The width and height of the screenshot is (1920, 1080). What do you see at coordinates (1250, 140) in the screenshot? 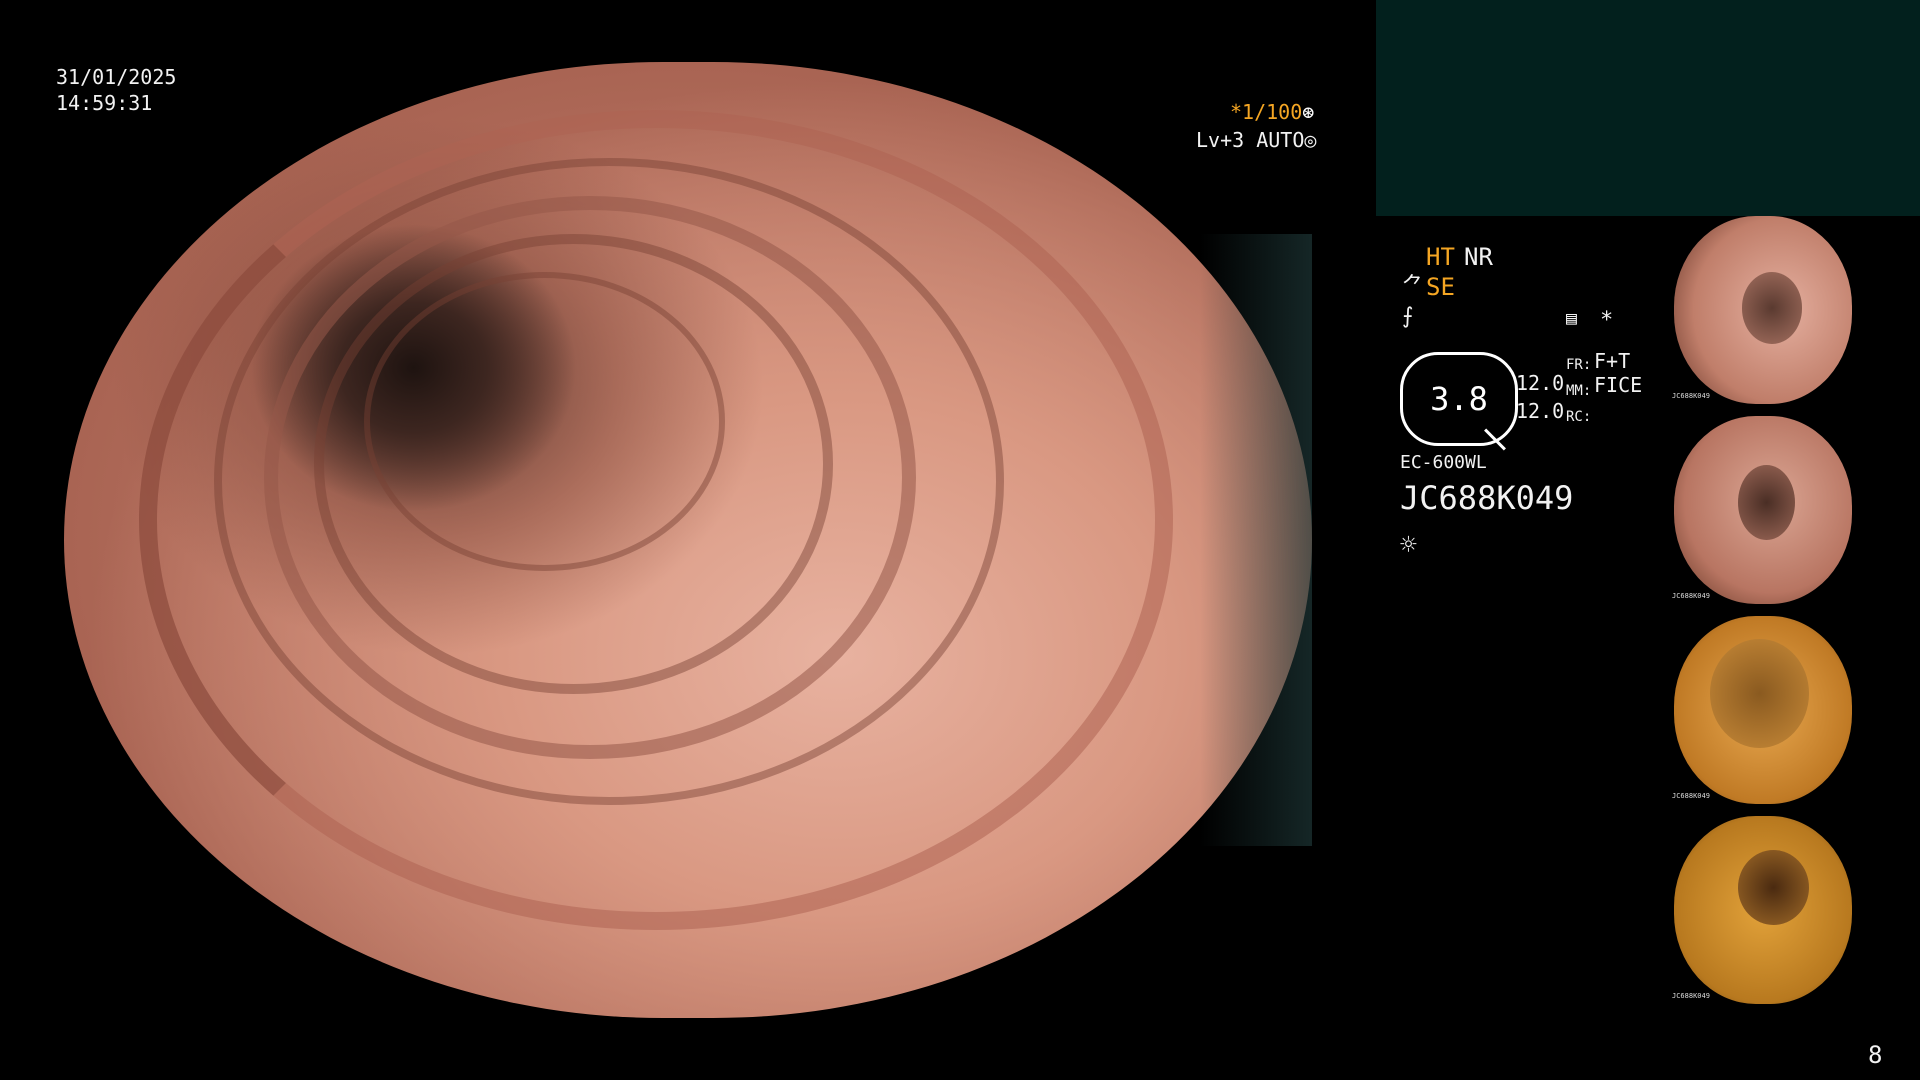
I see `level-value: Lv+3 AUTO` at bounding box center [1250, 140].